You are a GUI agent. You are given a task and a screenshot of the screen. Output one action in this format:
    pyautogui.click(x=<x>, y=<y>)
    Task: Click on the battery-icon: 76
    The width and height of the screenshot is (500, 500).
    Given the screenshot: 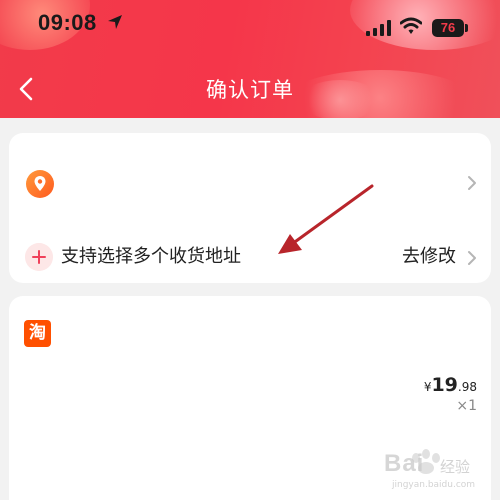 What is the action you would take?
    pyautogui.click(x=448, y=28)
    